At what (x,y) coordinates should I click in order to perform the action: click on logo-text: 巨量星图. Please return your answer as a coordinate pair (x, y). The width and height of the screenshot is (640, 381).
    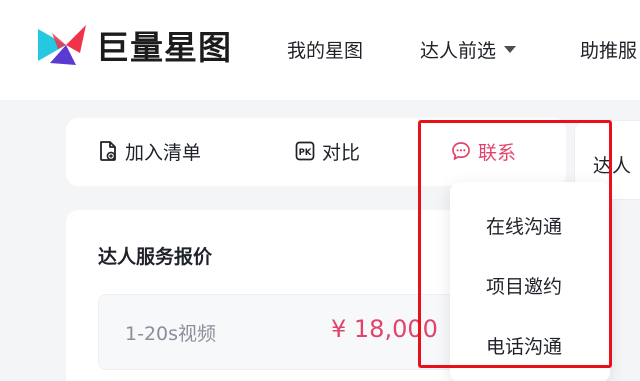
    Looking at the image, I should click on (164, 47).